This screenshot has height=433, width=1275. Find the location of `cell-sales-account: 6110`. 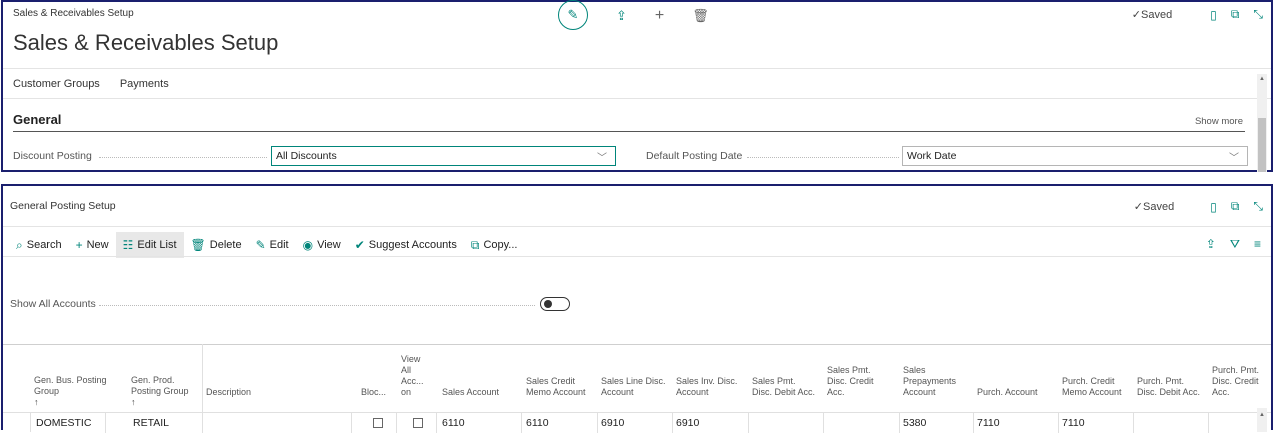

cell-sales-account: 6110 is located at coordinates (453, 423).